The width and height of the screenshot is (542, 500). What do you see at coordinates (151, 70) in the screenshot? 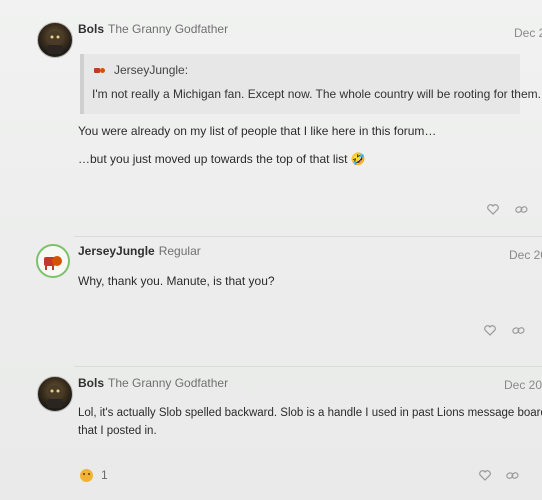
I see `quote-author: JerseyJungle:` at bounding box center [151, 70].